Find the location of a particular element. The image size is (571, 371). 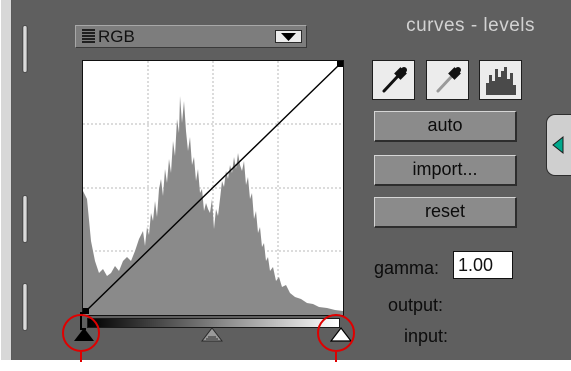

white-point-eyedropper-icon is located at coordinates (448, 80).